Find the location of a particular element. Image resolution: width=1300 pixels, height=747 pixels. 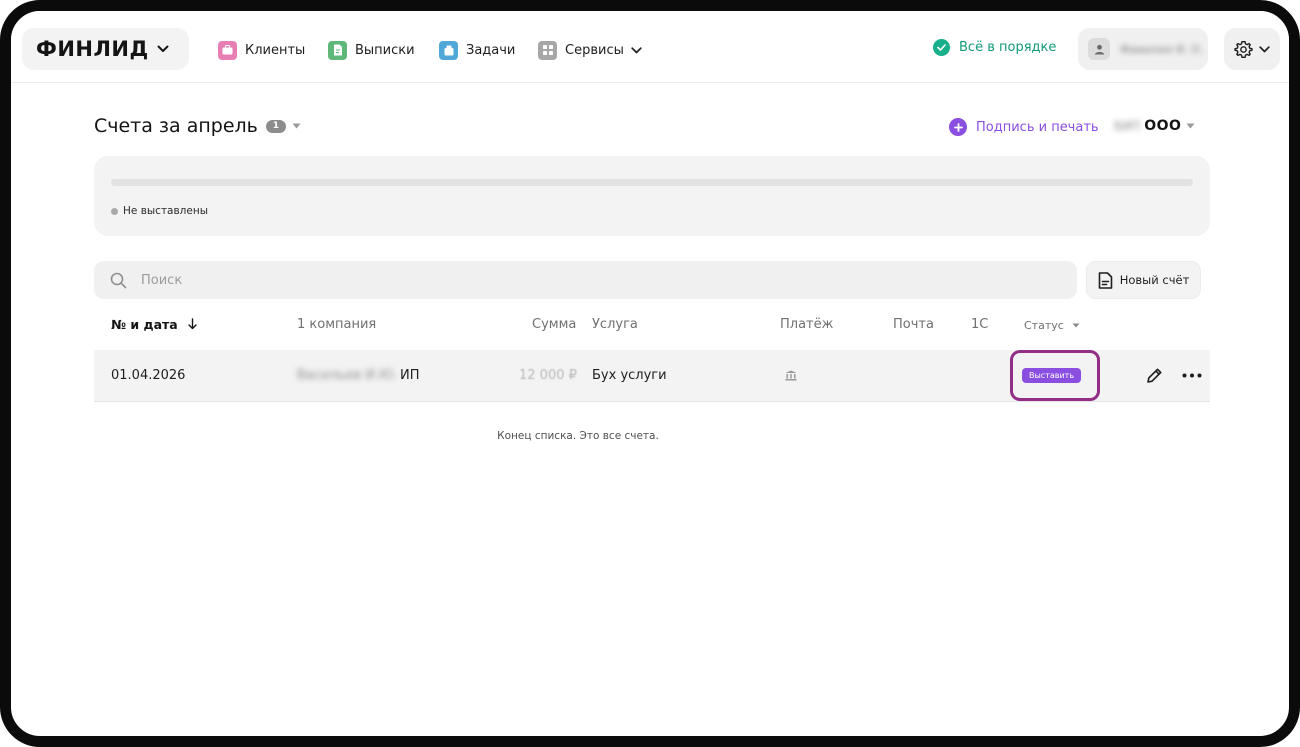

nav-label: Выписки is located at coordinates (385, 50).